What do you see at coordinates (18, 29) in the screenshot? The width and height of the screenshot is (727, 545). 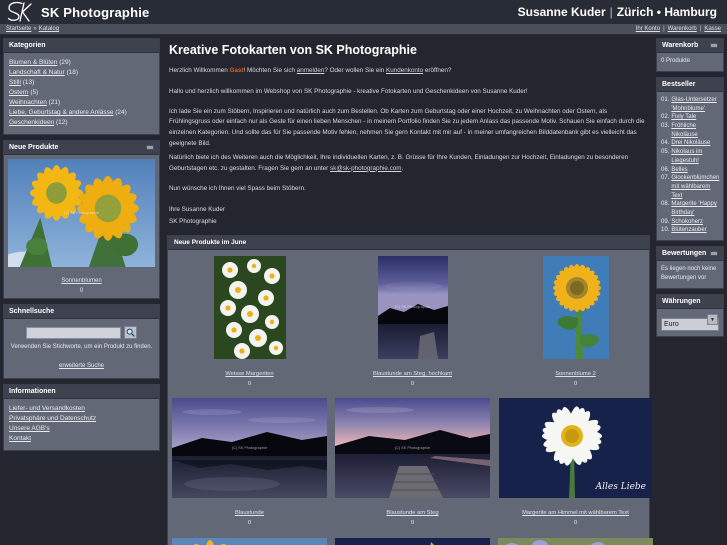 I see `breadcrumb-home: Startseite` at bounding box center [18, 29].